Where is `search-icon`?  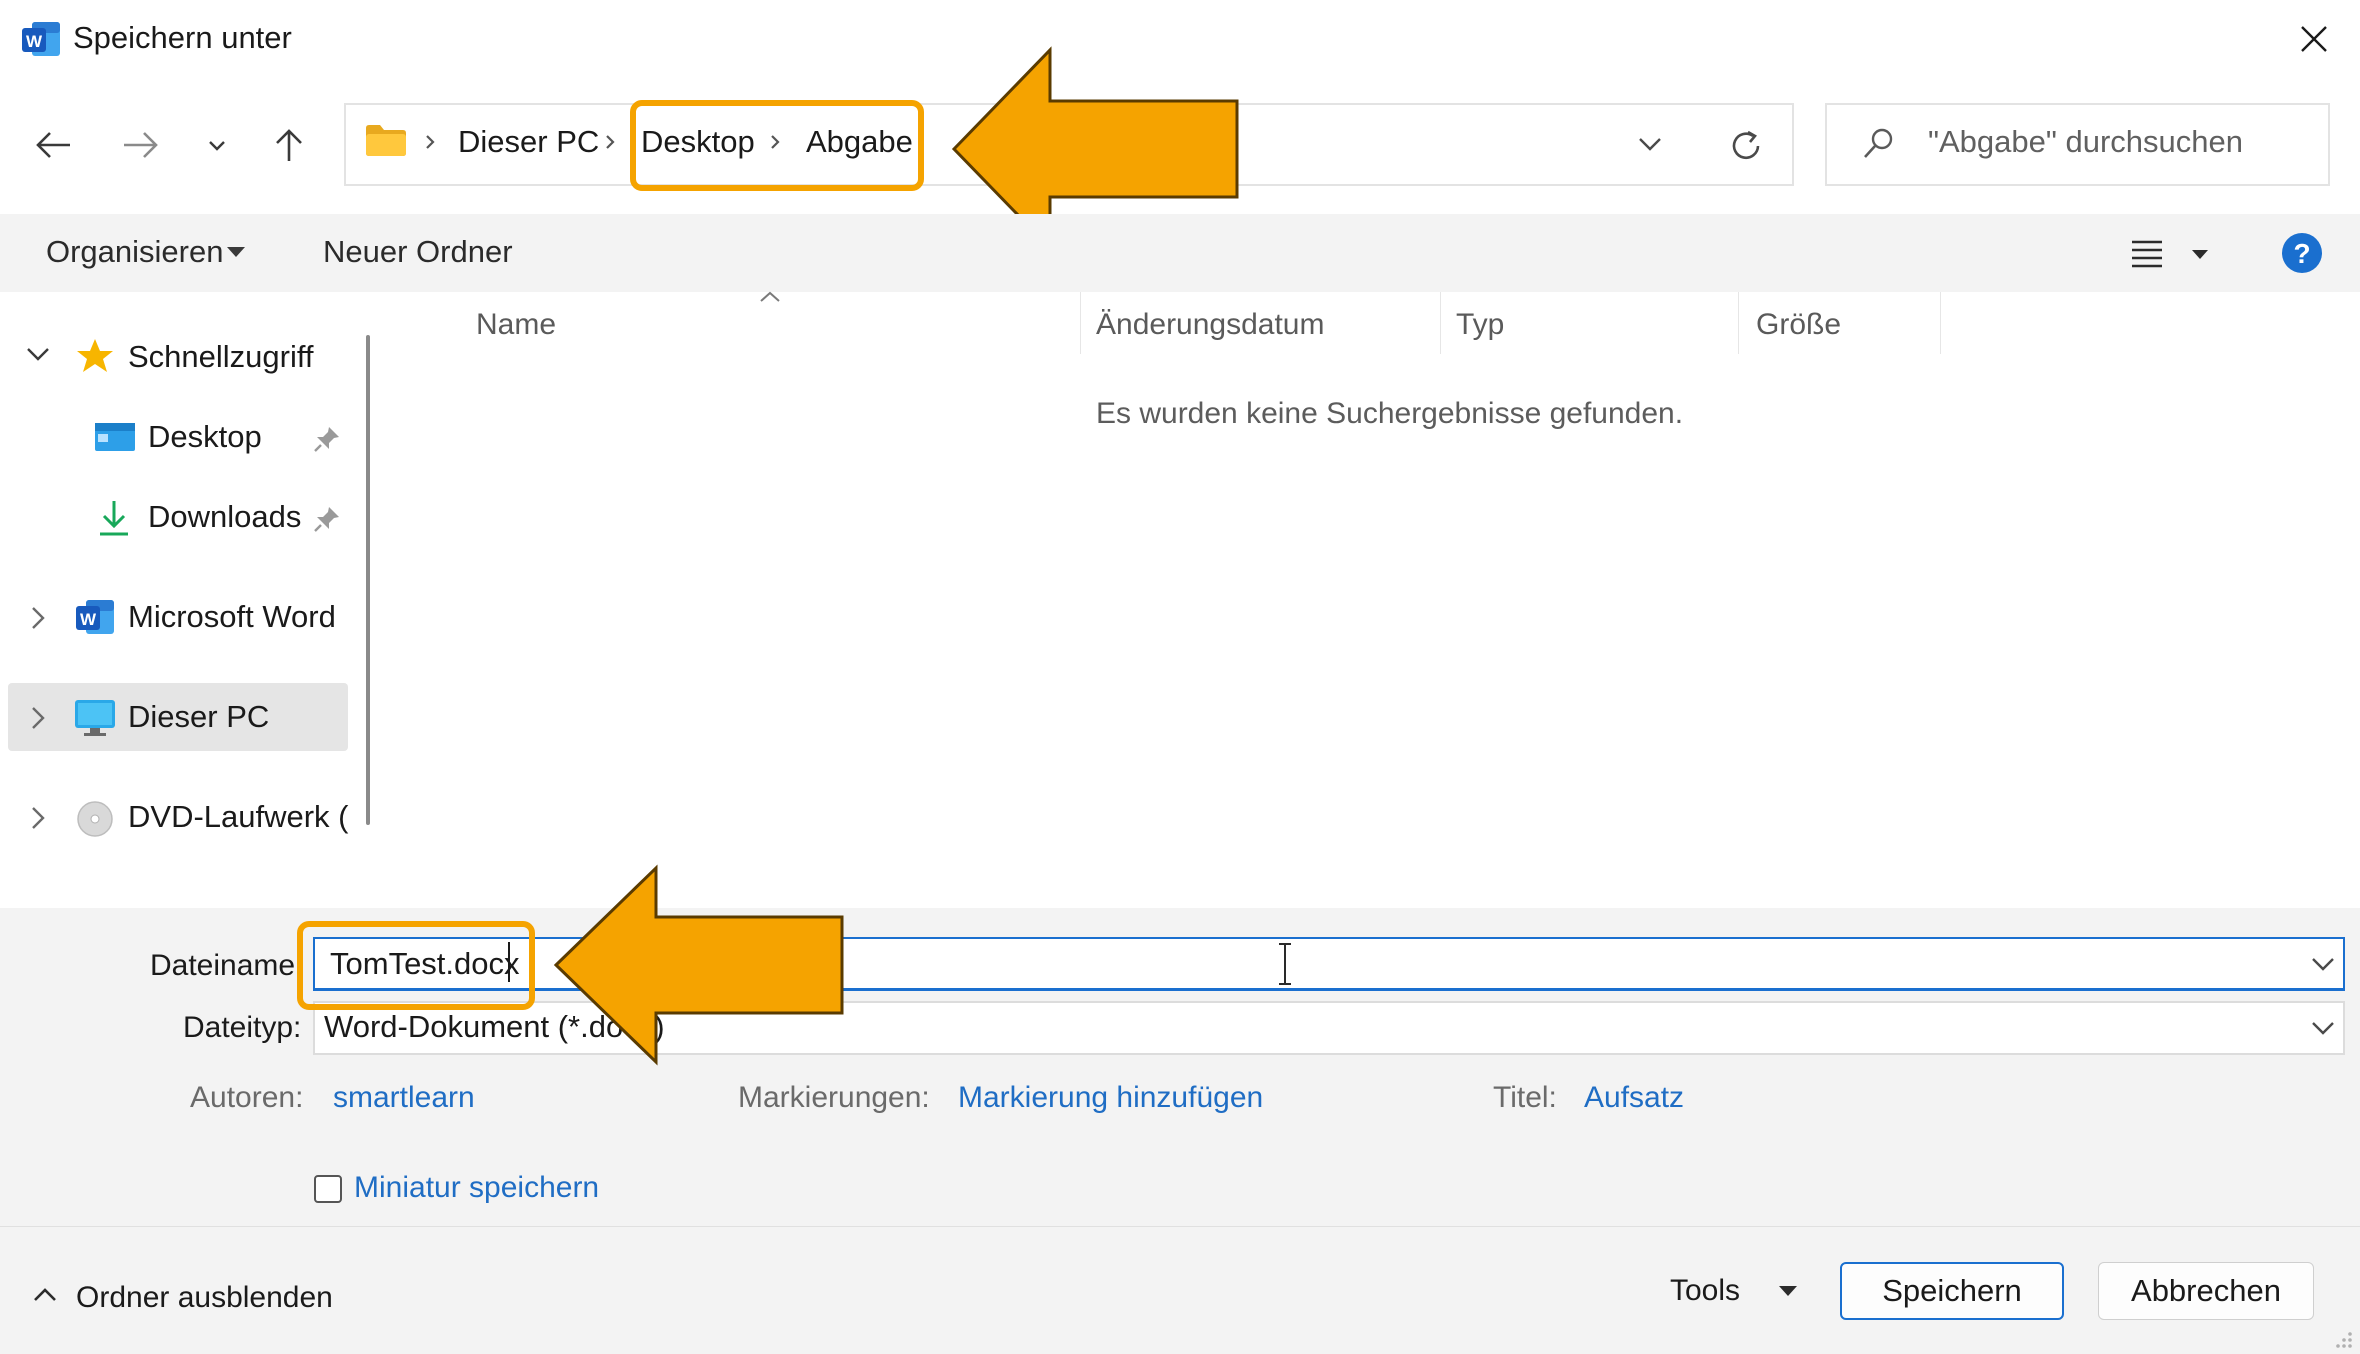 search-icon is located at coordinates (1878, 144).